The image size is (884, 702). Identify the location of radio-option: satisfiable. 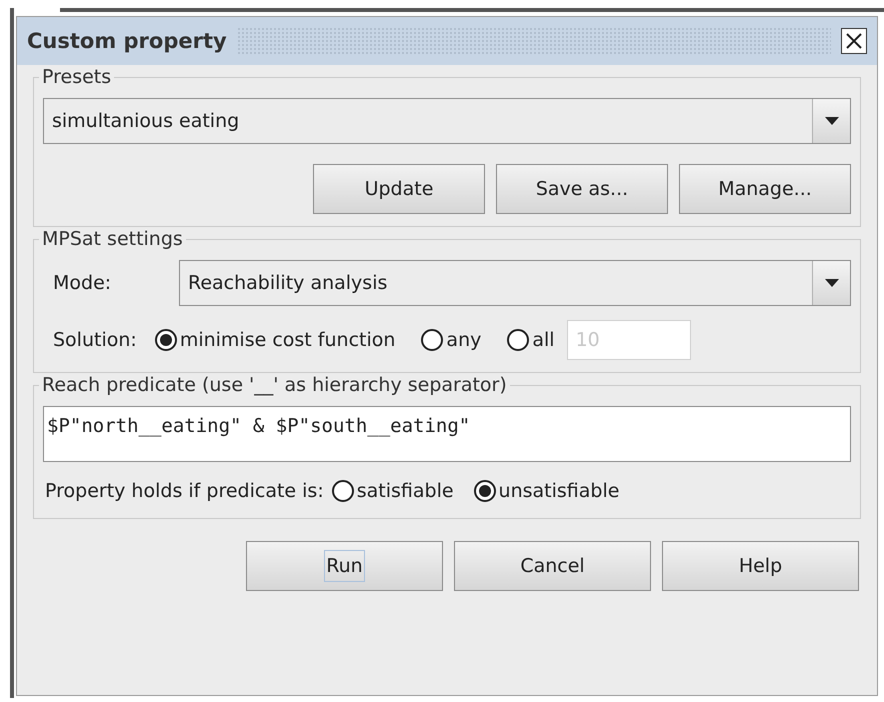
(393, 491).